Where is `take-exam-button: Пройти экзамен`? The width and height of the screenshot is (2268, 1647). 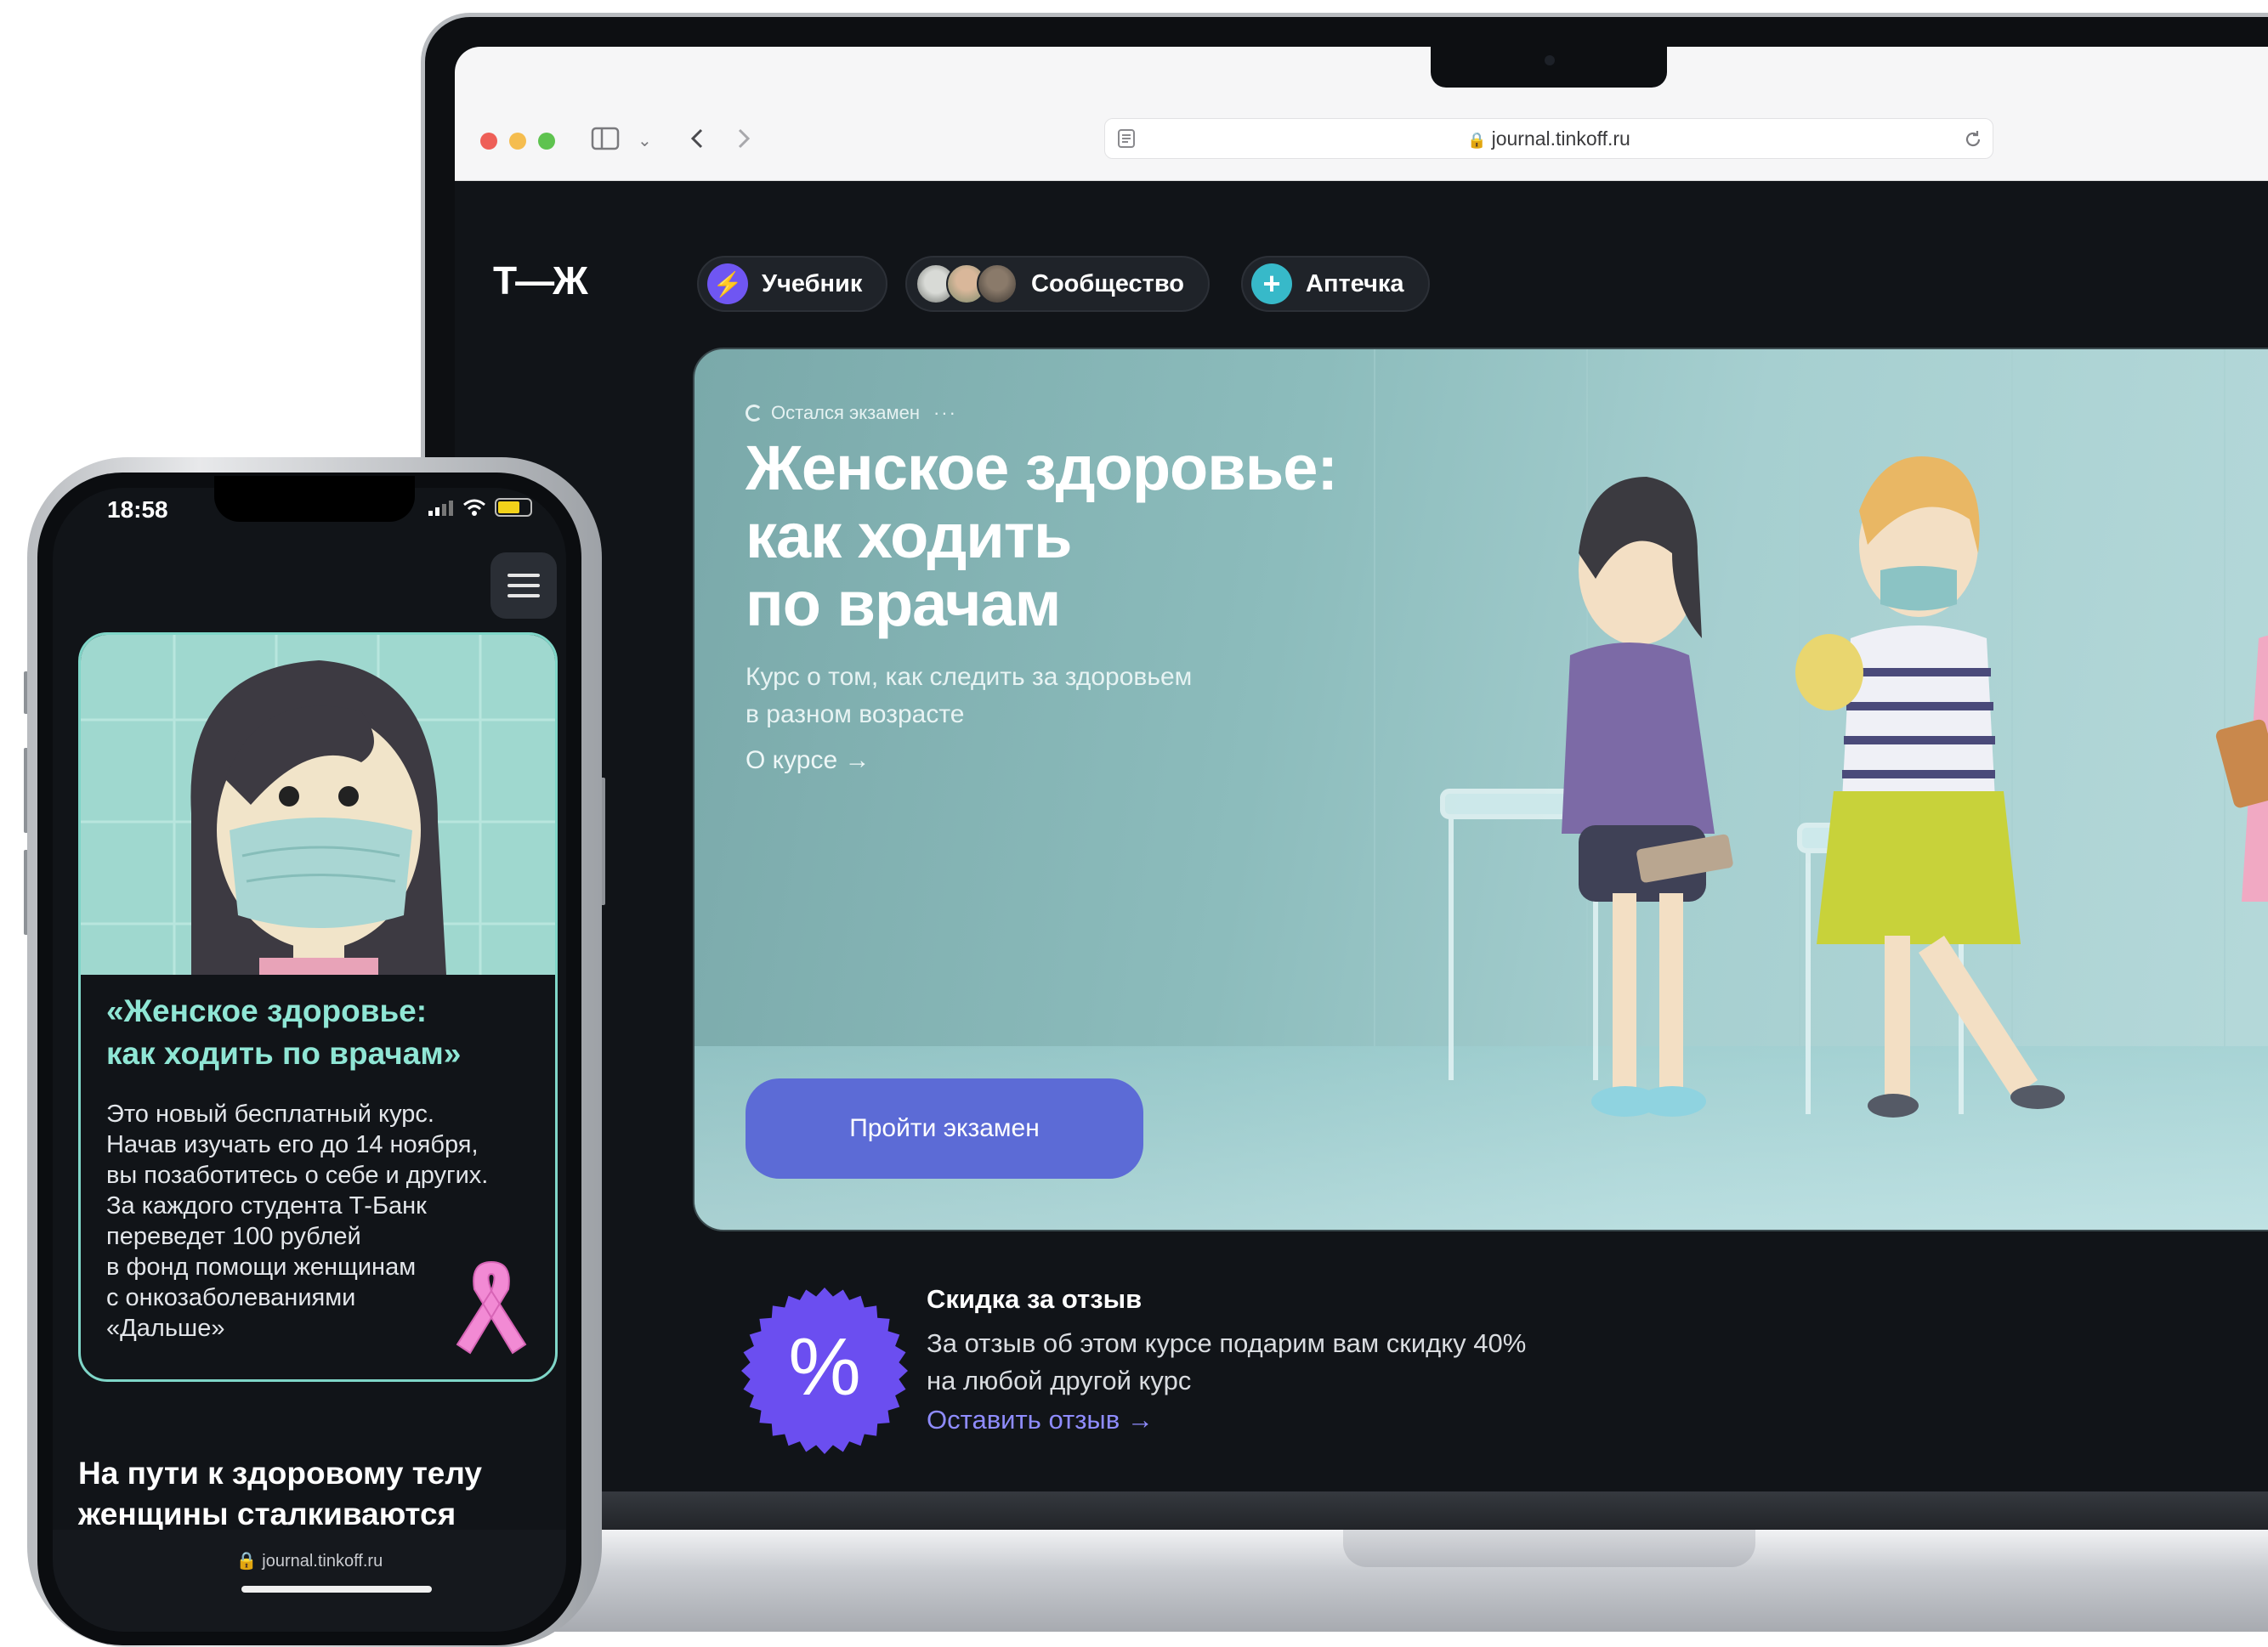 take-exam-button: Пройти экзамен is located at coordinates (944, 1128).